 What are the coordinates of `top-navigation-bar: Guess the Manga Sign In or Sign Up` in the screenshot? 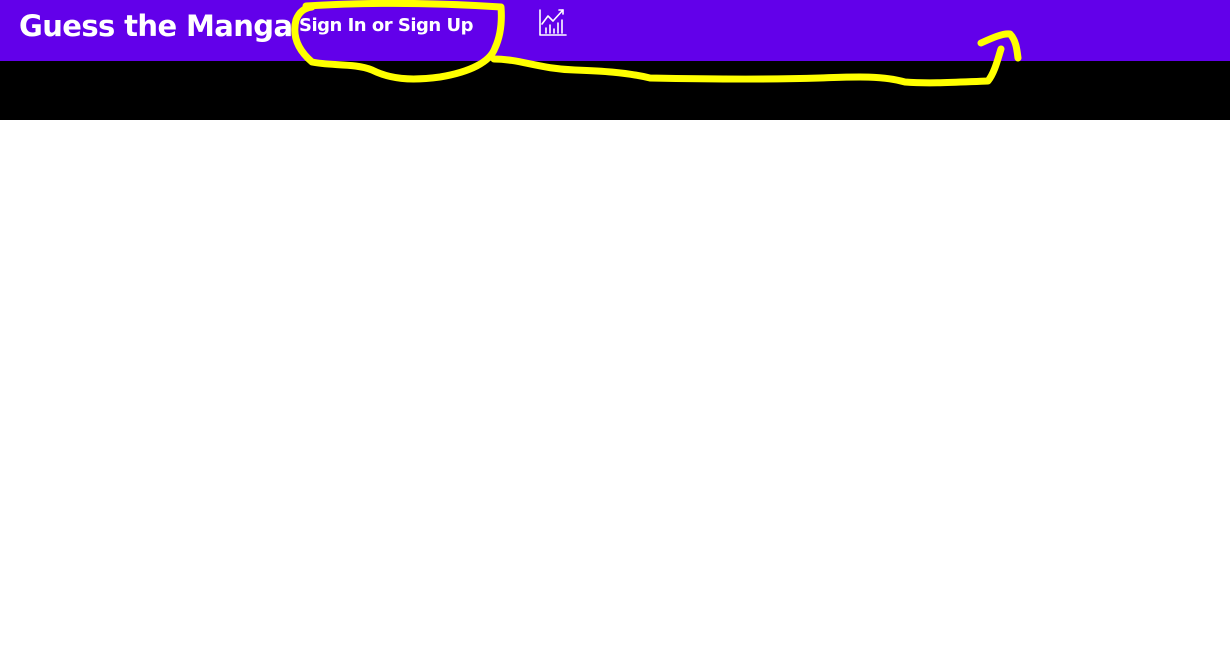 It's located at (615, 30).